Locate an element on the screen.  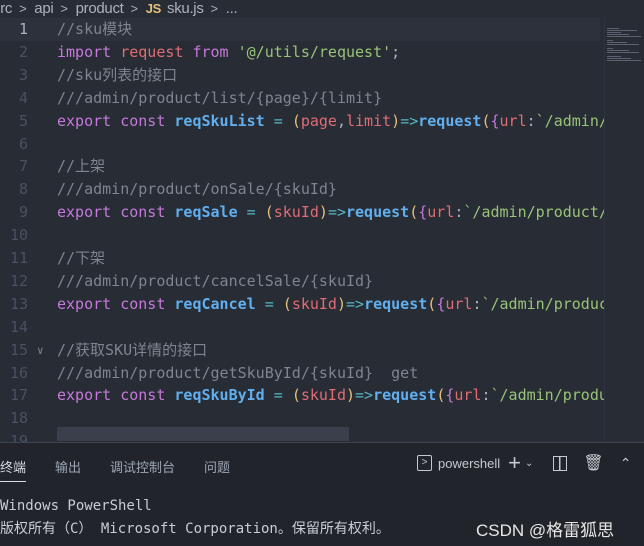
code-line: 11 //下架 is located at coordinates (300, 258).